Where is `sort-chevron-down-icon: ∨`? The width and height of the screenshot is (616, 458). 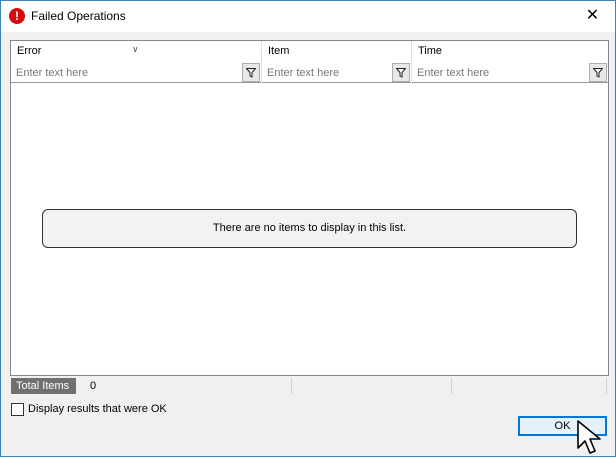 sort-chevron-down-icon: ∨ is located at coordinates (135, 49).